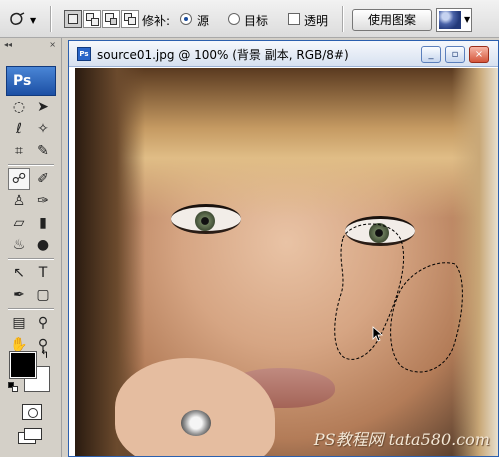 This screenshot has height=457, width=499. I want to click on use-pattern-button: 使用图案, so click(392, 20).